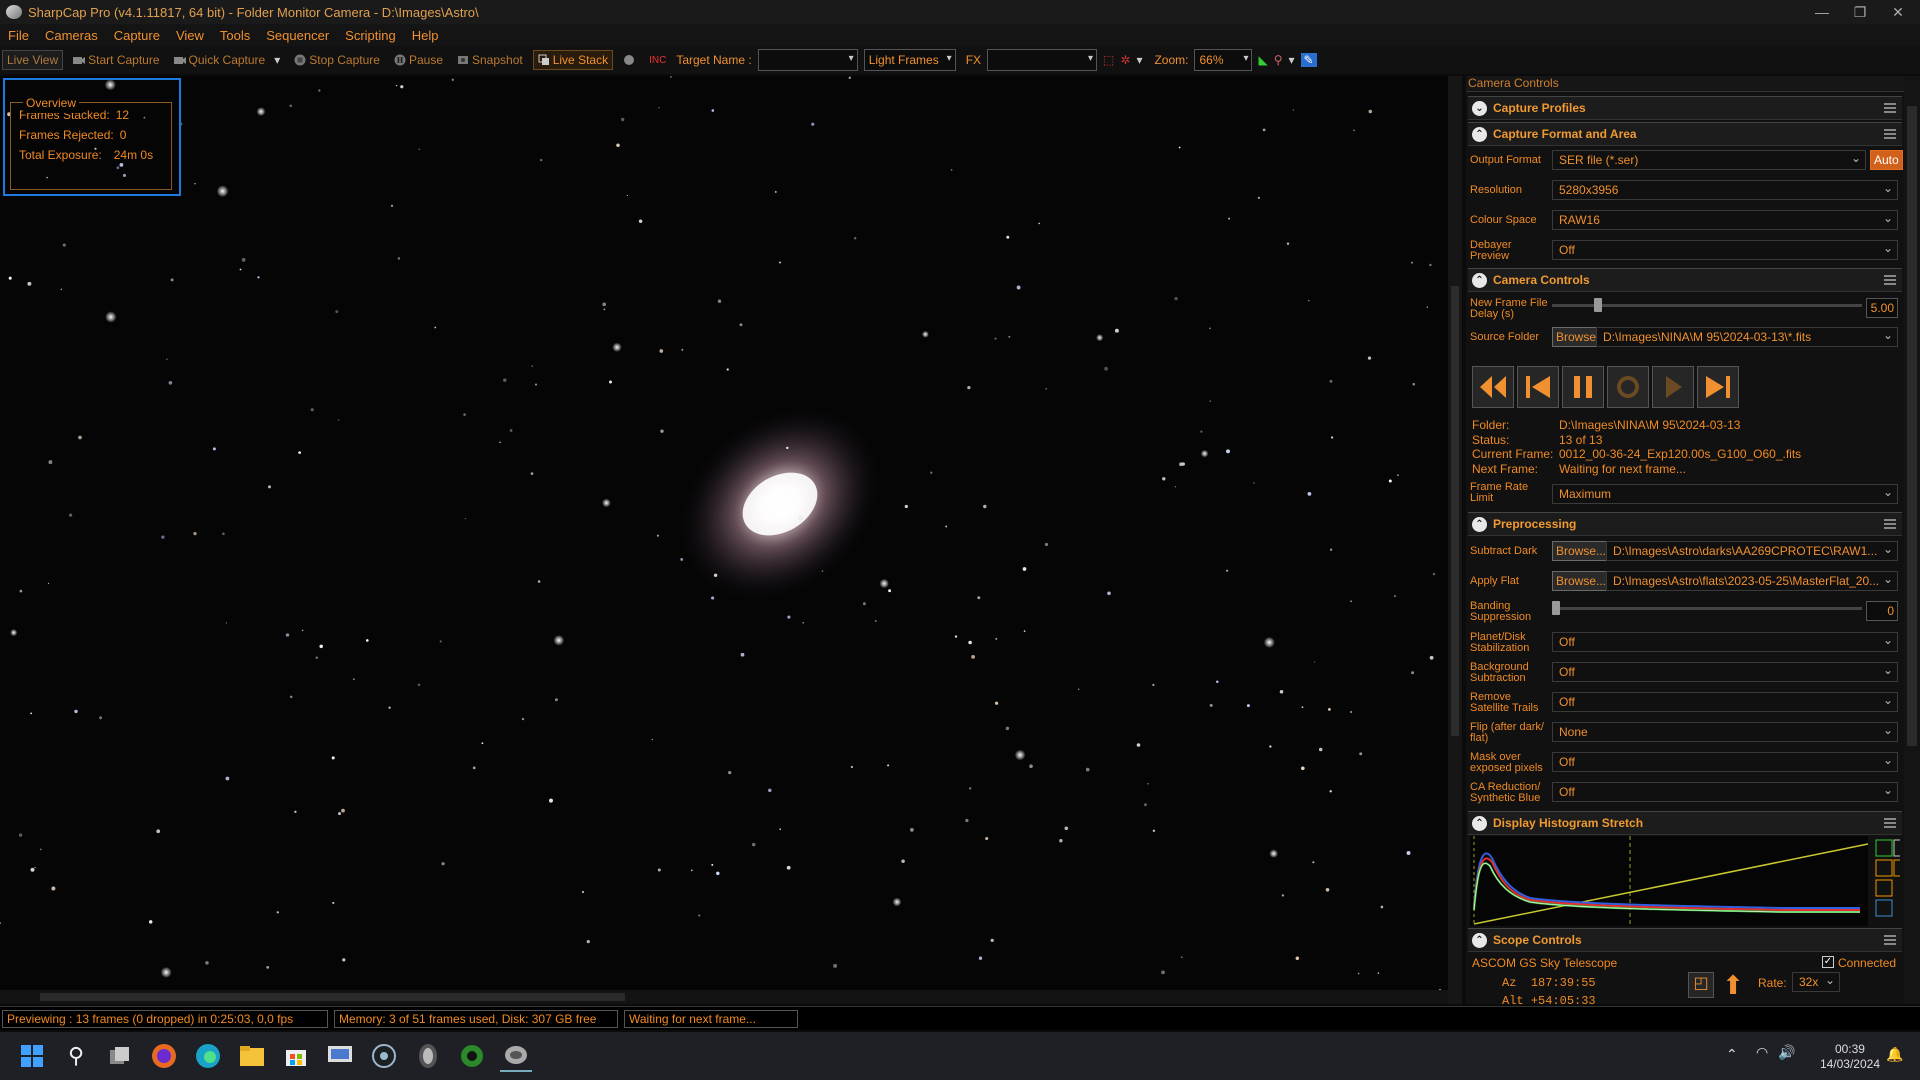 The image size is (1920, 1080). I want to click on resolution-select: 5280x3956, so click(1725, 190).